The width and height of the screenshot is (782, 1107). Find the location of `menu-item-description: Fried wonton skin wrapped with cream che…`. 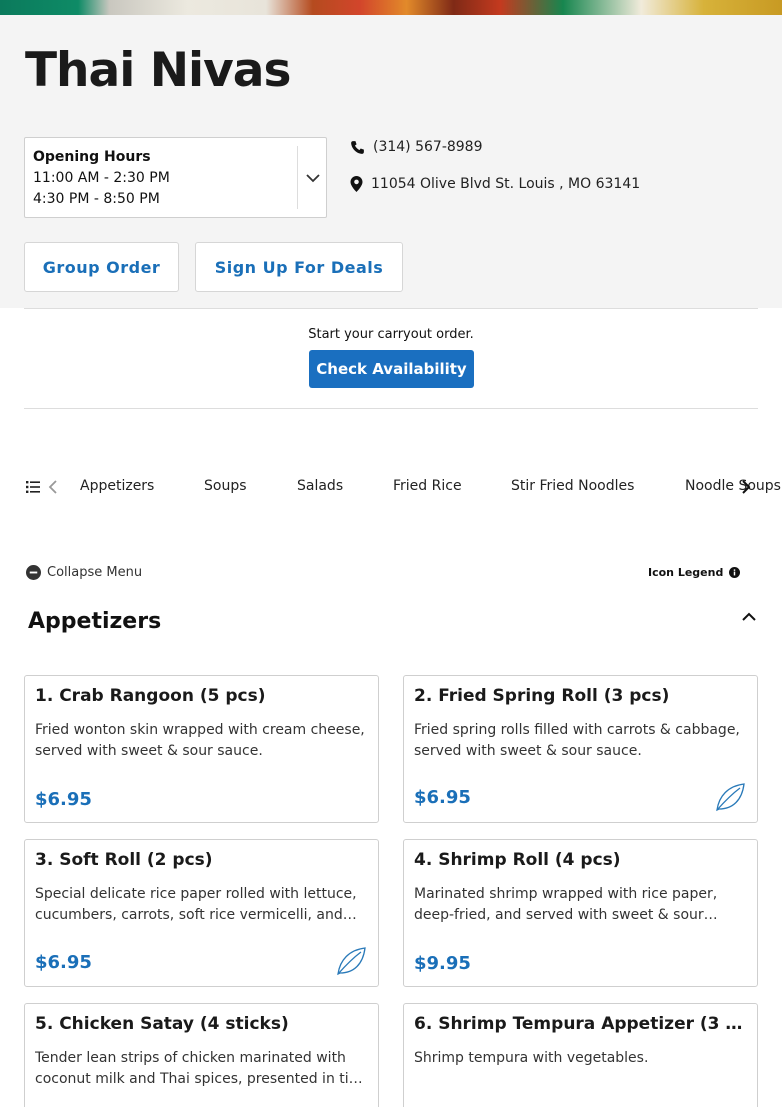

menu-item-description: Fried wonton skin wrapped with cream che… is located at coordinates (200, 740).